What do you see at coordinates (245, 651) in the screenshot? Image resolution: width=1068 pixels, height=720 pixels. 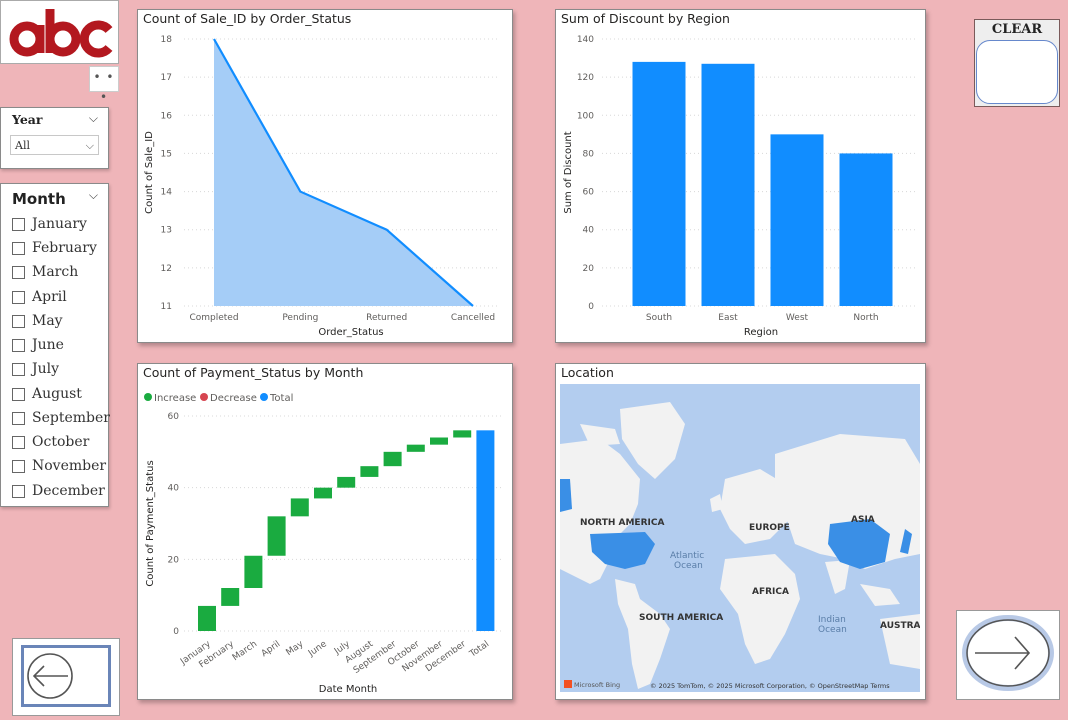 I see `x-tick-label: March` at bounding box center [245, 651].